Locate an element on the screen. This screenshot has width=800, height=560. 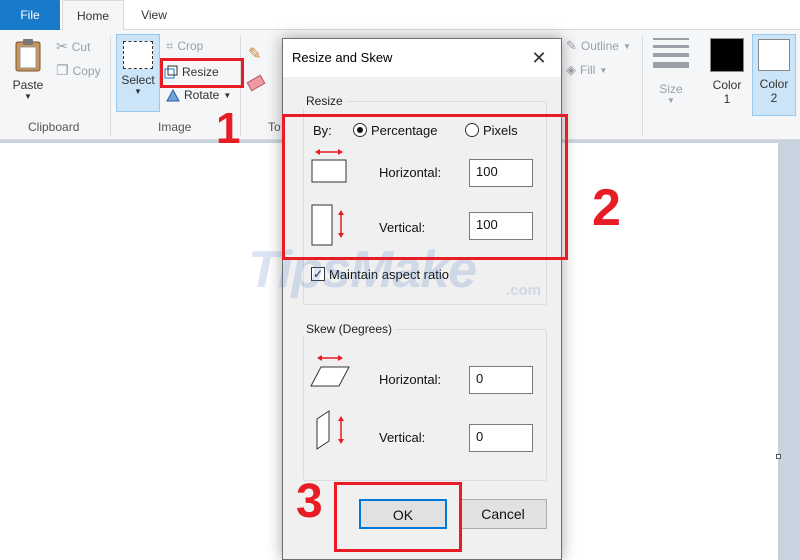
skew-legend: Skew (Degrees) is located at coordinates (349, 329).